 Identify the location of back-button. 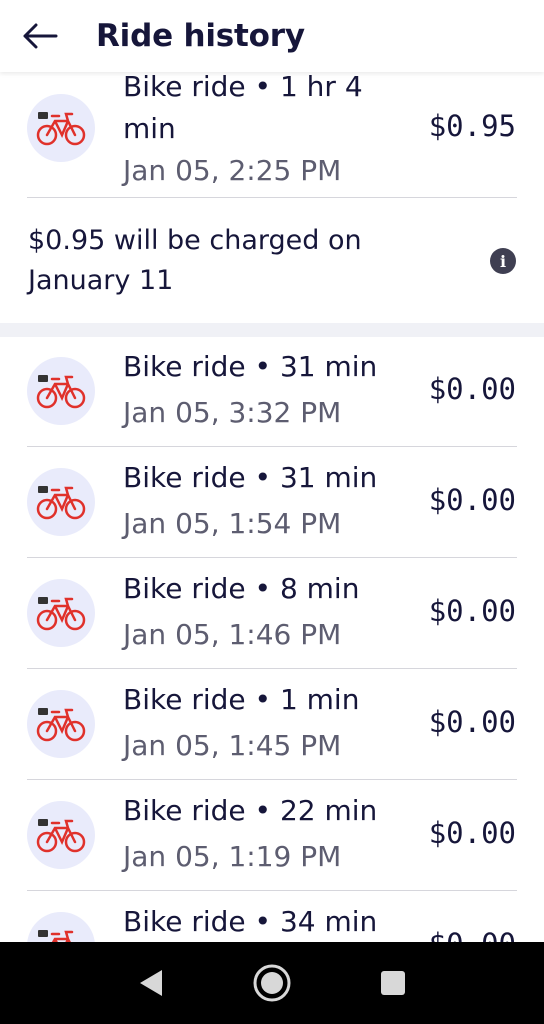
(52, 36).